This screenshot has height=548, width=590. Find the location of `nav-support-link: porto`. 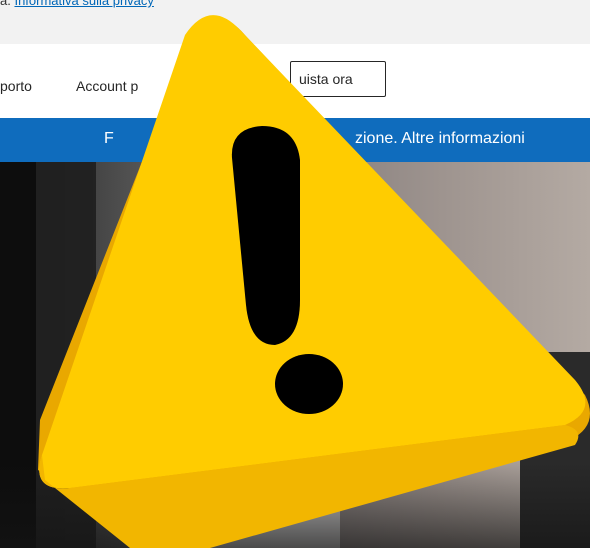

nav-support-link: porto is located at coordinates (16, 86).